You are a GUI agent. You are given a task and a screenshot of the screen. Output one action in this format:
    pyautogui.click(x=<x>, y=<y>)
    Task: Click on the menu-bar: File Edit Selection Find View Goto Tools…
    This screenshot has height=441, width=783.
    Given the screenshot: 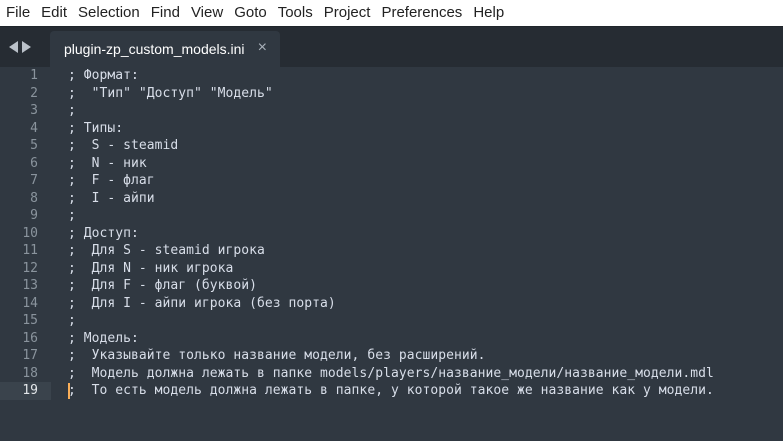 What is the action you would take?
    pyautogui.click(x=391, y=13)
    